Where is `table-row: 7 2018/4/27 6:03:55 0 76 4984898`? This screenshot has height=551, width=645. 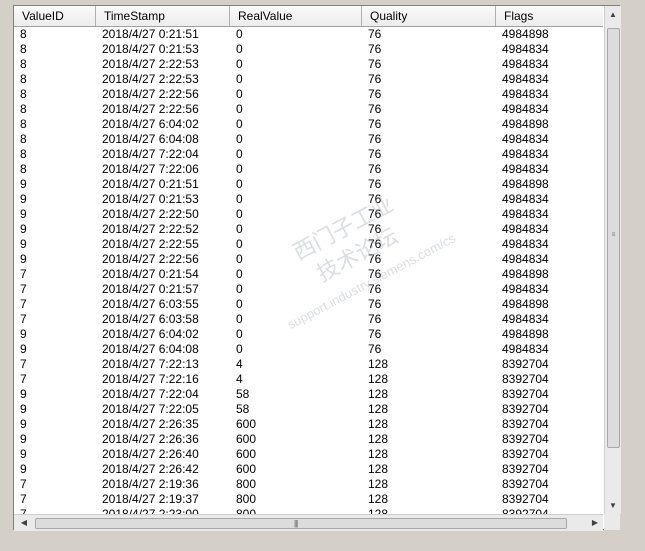 table-row: 7 2018/4/27 6:03:55 0 76 4984898 is located at coordinates (308, 304).